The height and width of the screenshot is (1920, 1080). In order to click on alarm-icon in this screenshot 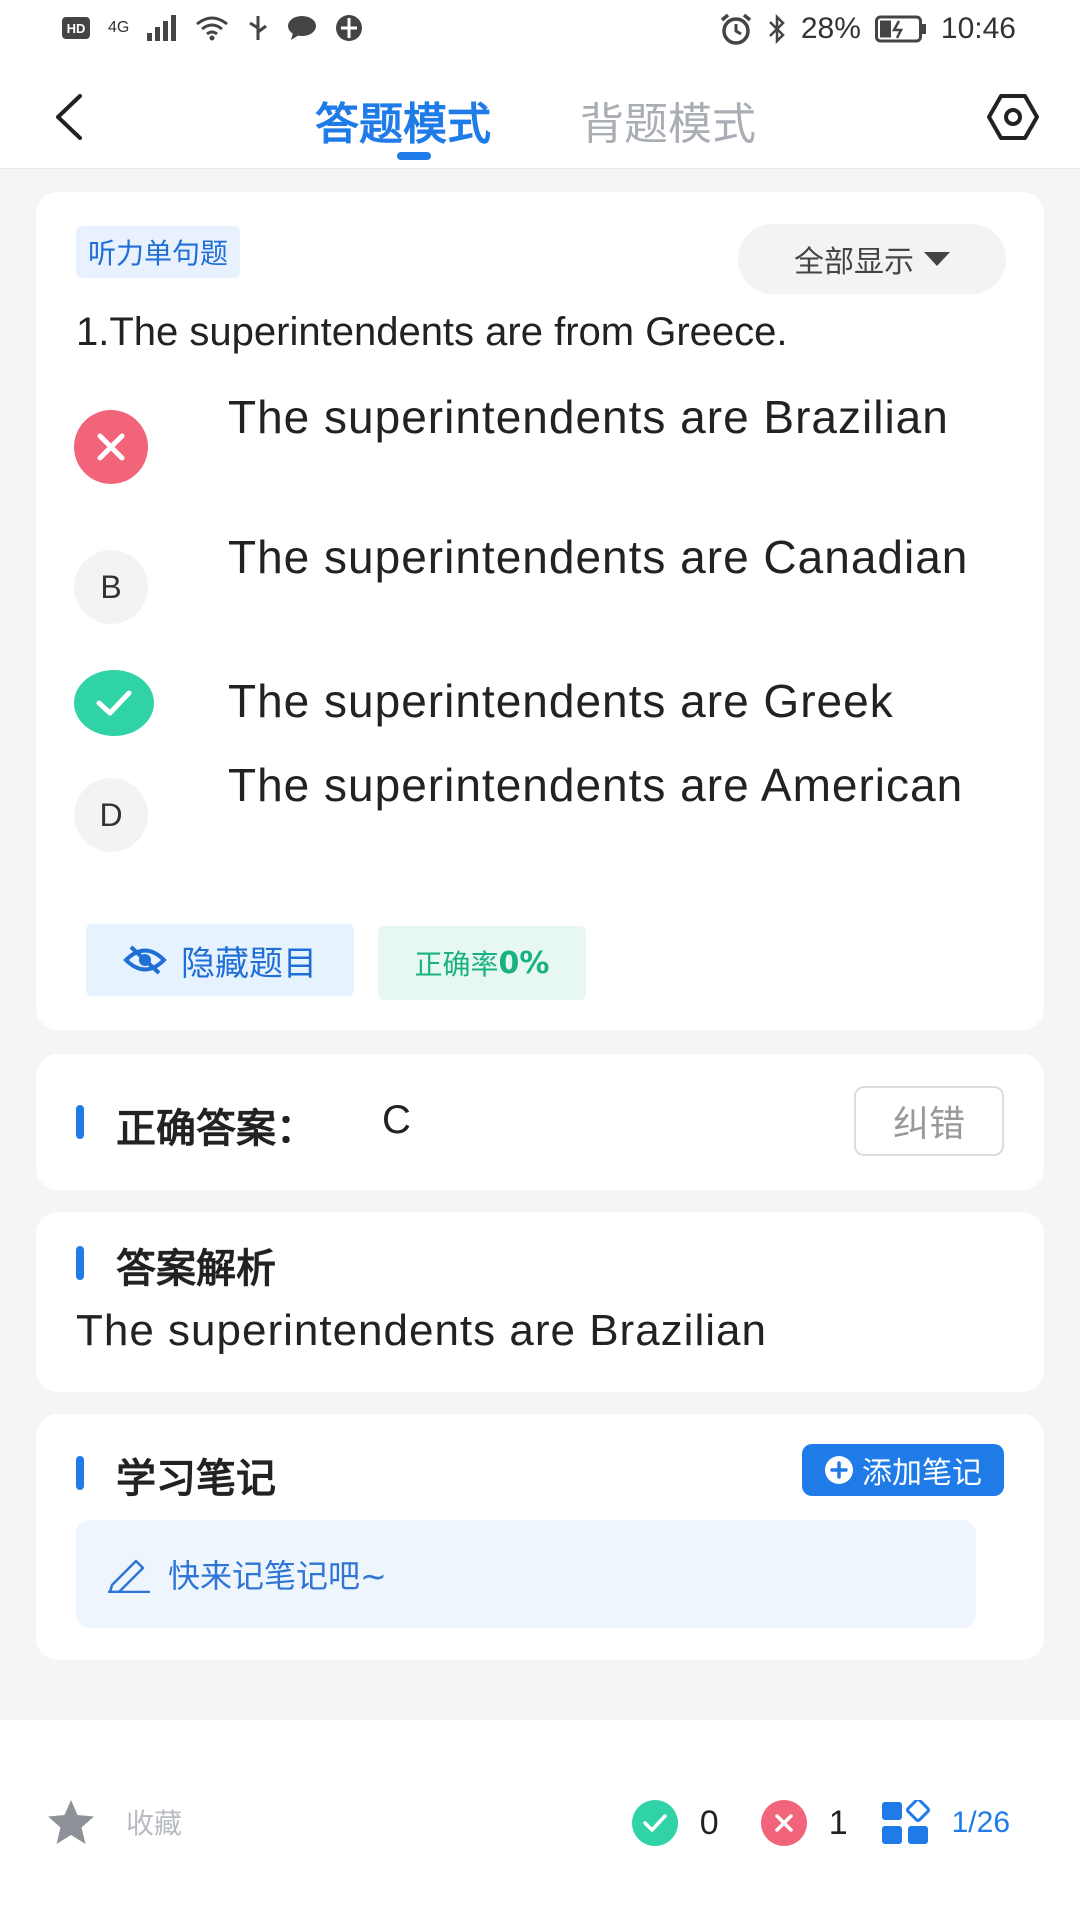, I will do `click(735, 29)`.